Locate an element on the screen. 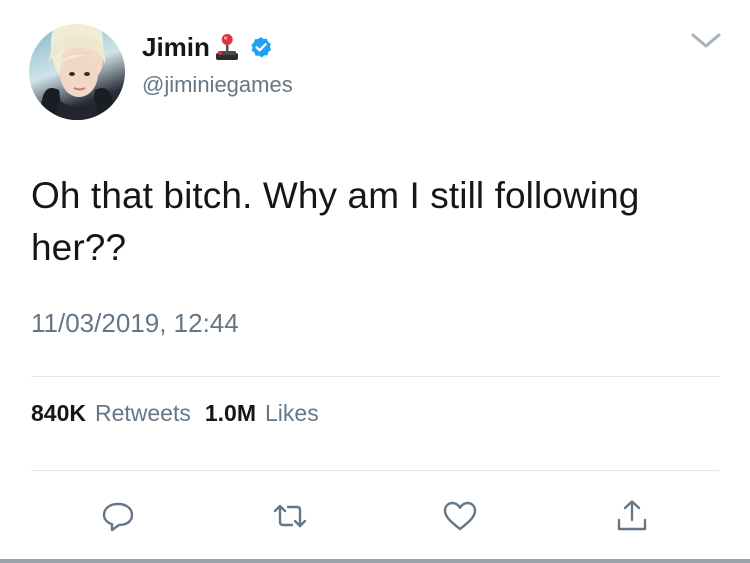 Image resolution: width=750 pixels, height=563 pixels. joystick-icon is located at coordinates (226, 47).